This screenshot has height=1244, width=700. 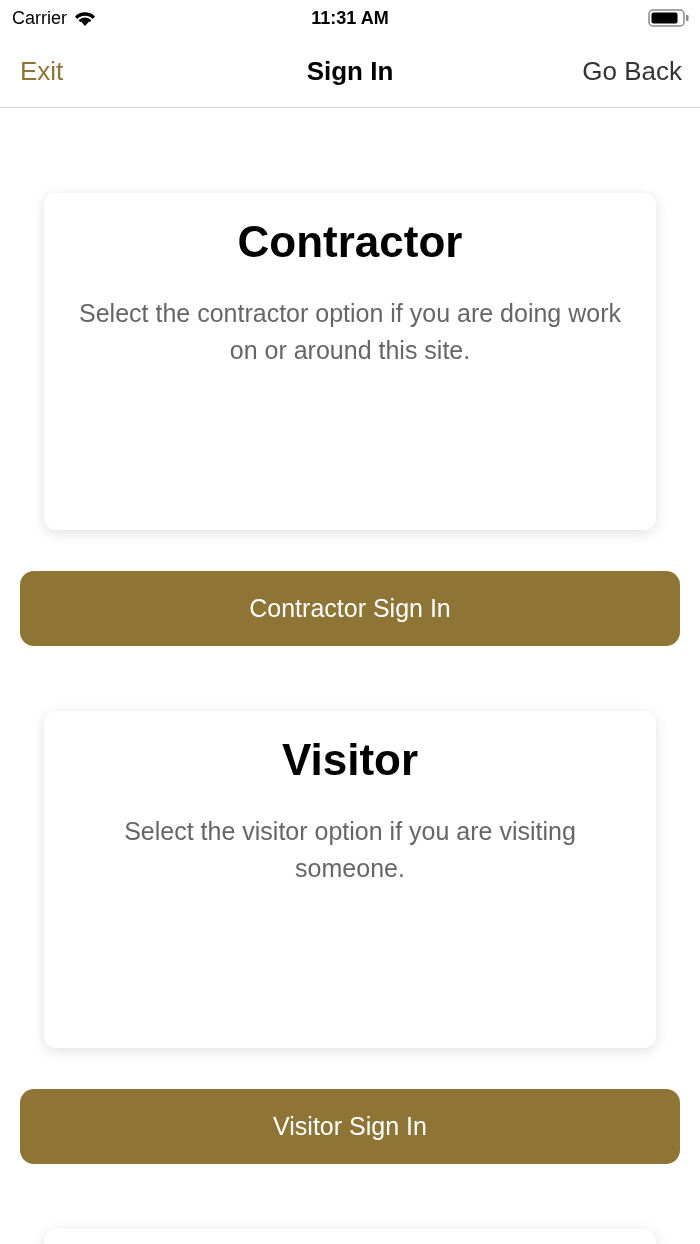 I want to click on wifi-icon, so click(x=85, y=18).